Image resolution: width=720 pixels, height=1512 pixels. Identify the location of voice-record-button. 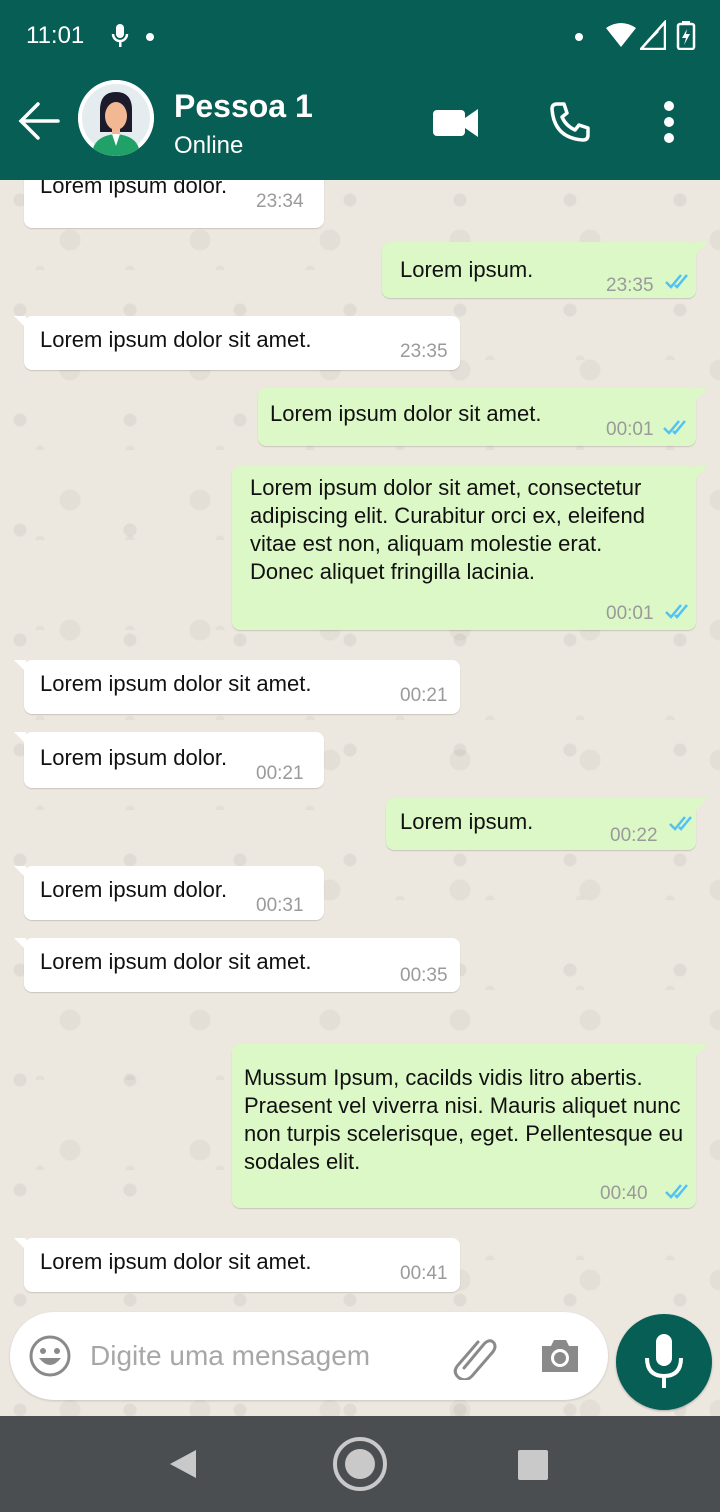
(664, 1362).